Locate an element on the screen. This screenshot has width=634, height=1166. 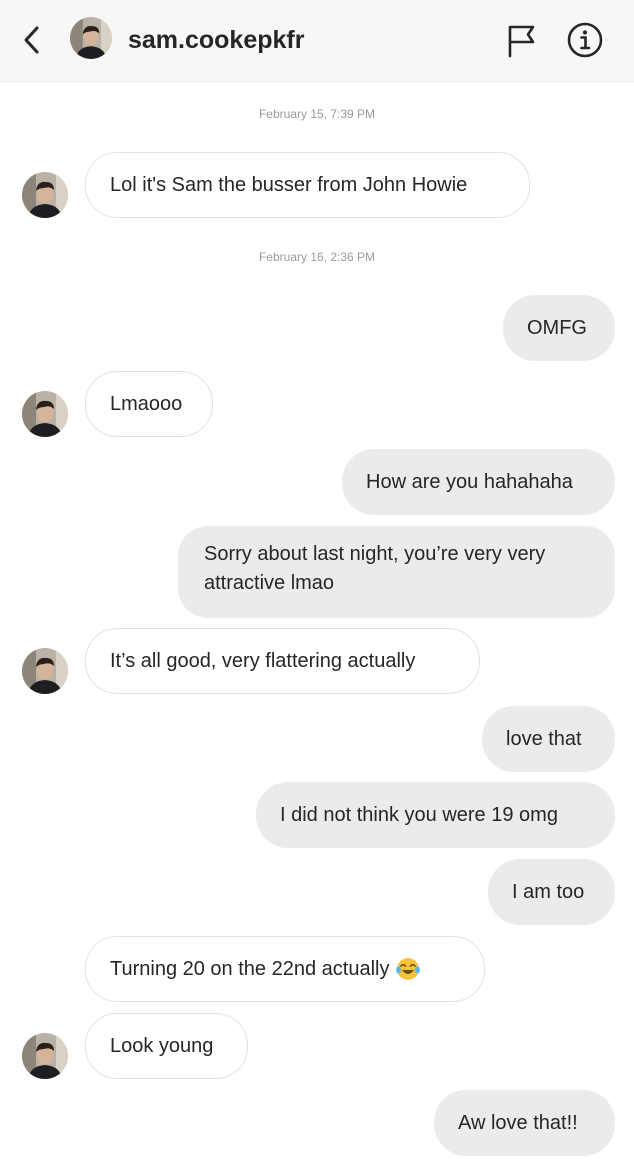
message-text: I am too is located at coordinates (548, 891).